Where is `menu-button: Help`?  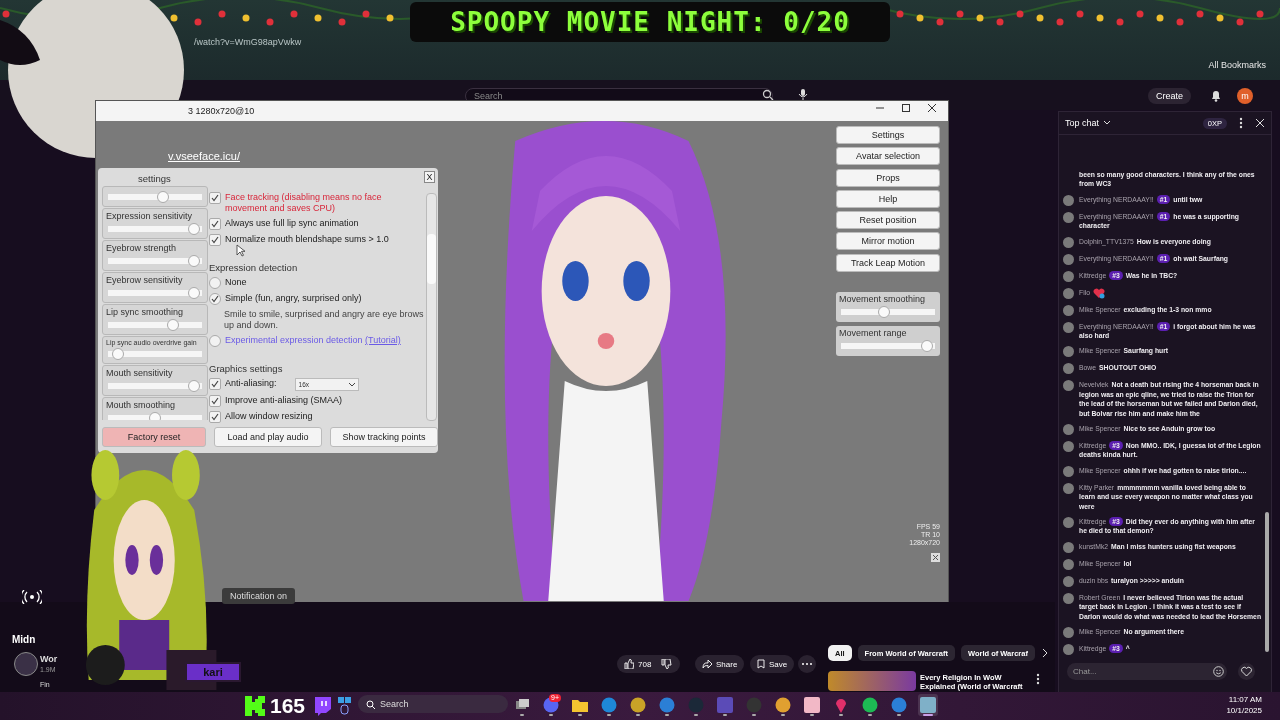 menu-button: Help is located at coordinates (888, 198).